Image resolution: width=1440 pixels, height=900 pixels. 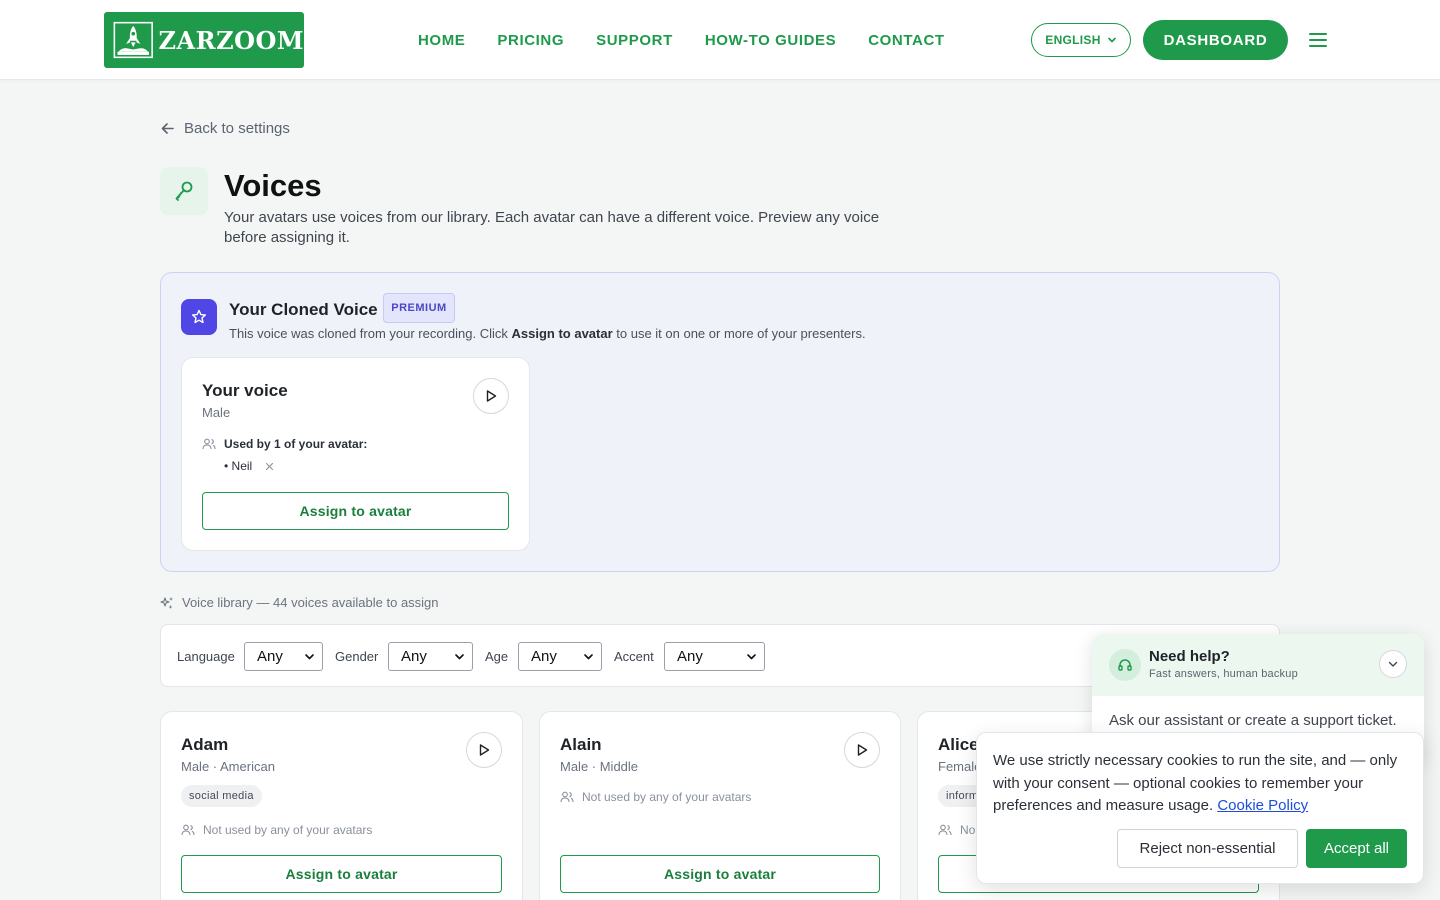 What do you see at coordinates (166, 602) in the screenshot?
I see `sparkles-icon` at bounding box center [166, 602].